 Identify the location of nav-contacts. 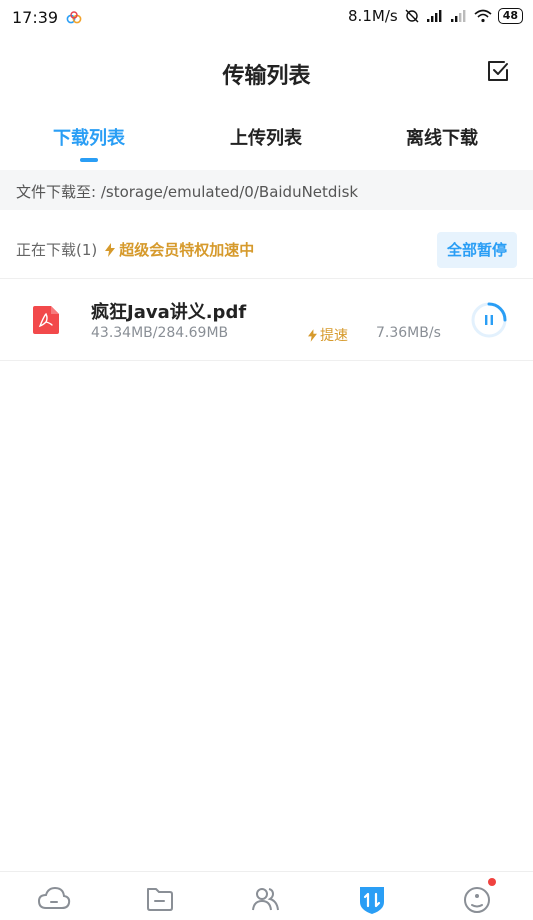
(266, 899).